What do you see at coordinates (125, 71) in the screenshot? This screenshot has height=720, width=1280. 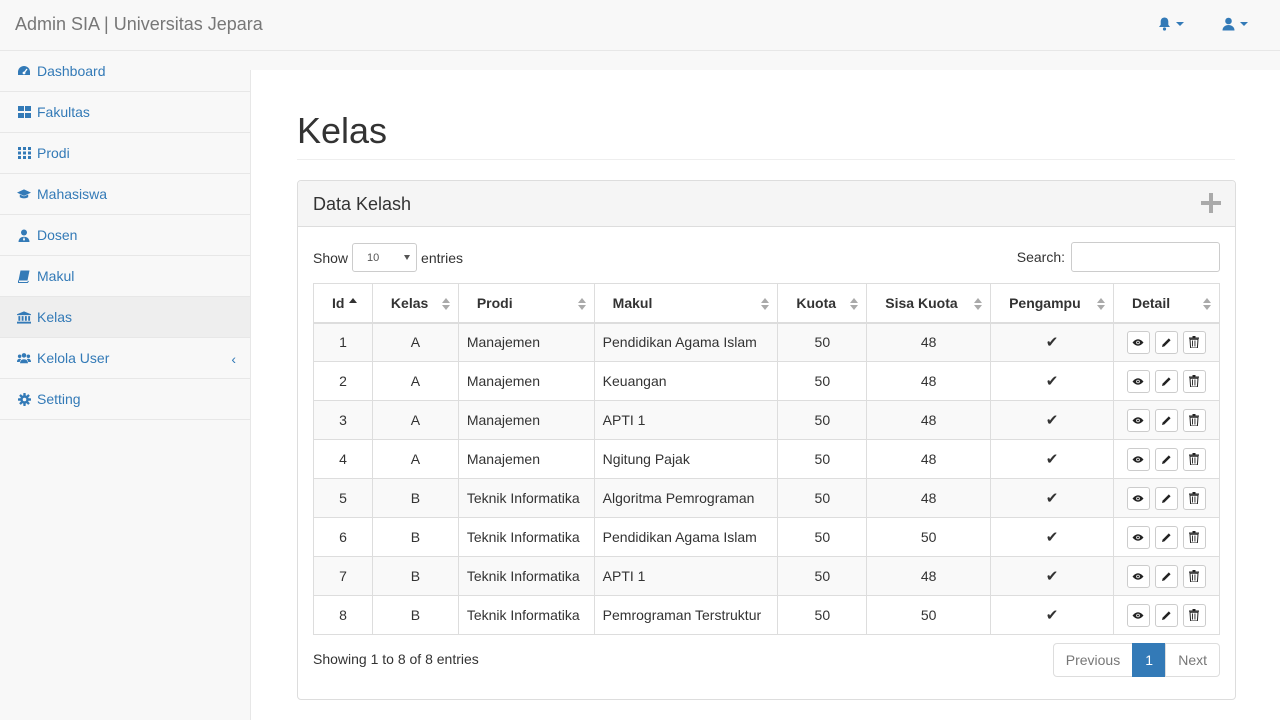 I see `sidebar-item-dashboard: Dashboard` at bounding box center [125, 71].